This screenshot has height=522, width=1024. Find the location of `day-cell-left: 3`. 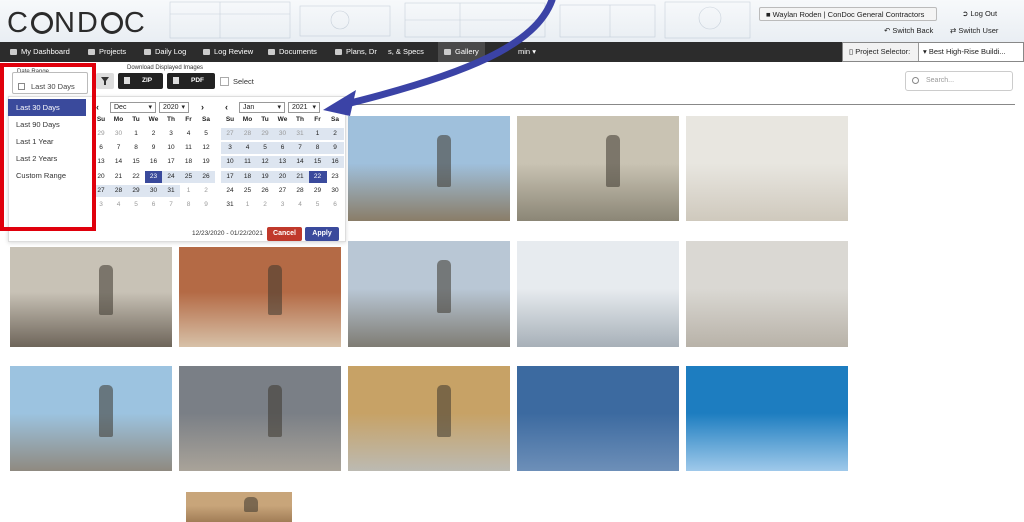

day-cell-left: 3 is located at coordinates (171, 134).